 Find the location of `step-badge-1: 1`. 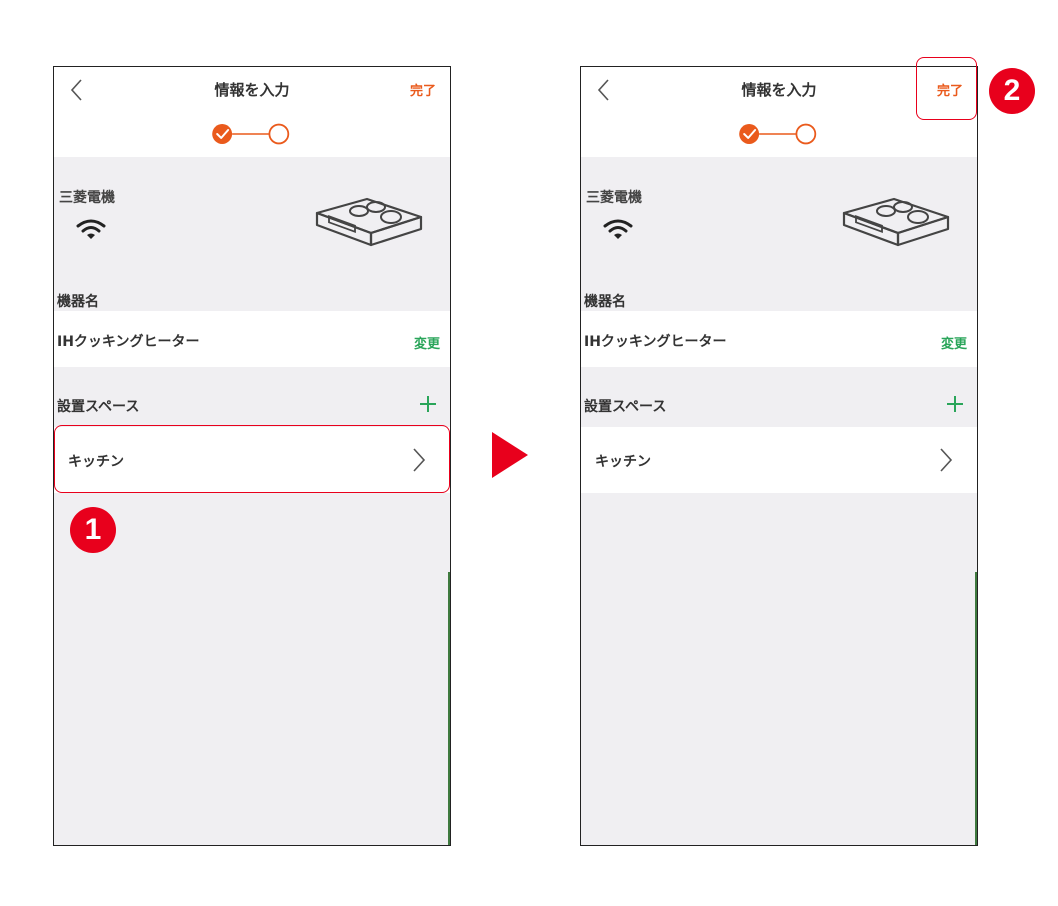

step-badge-1: 1 is located at coordinates (93, 530).